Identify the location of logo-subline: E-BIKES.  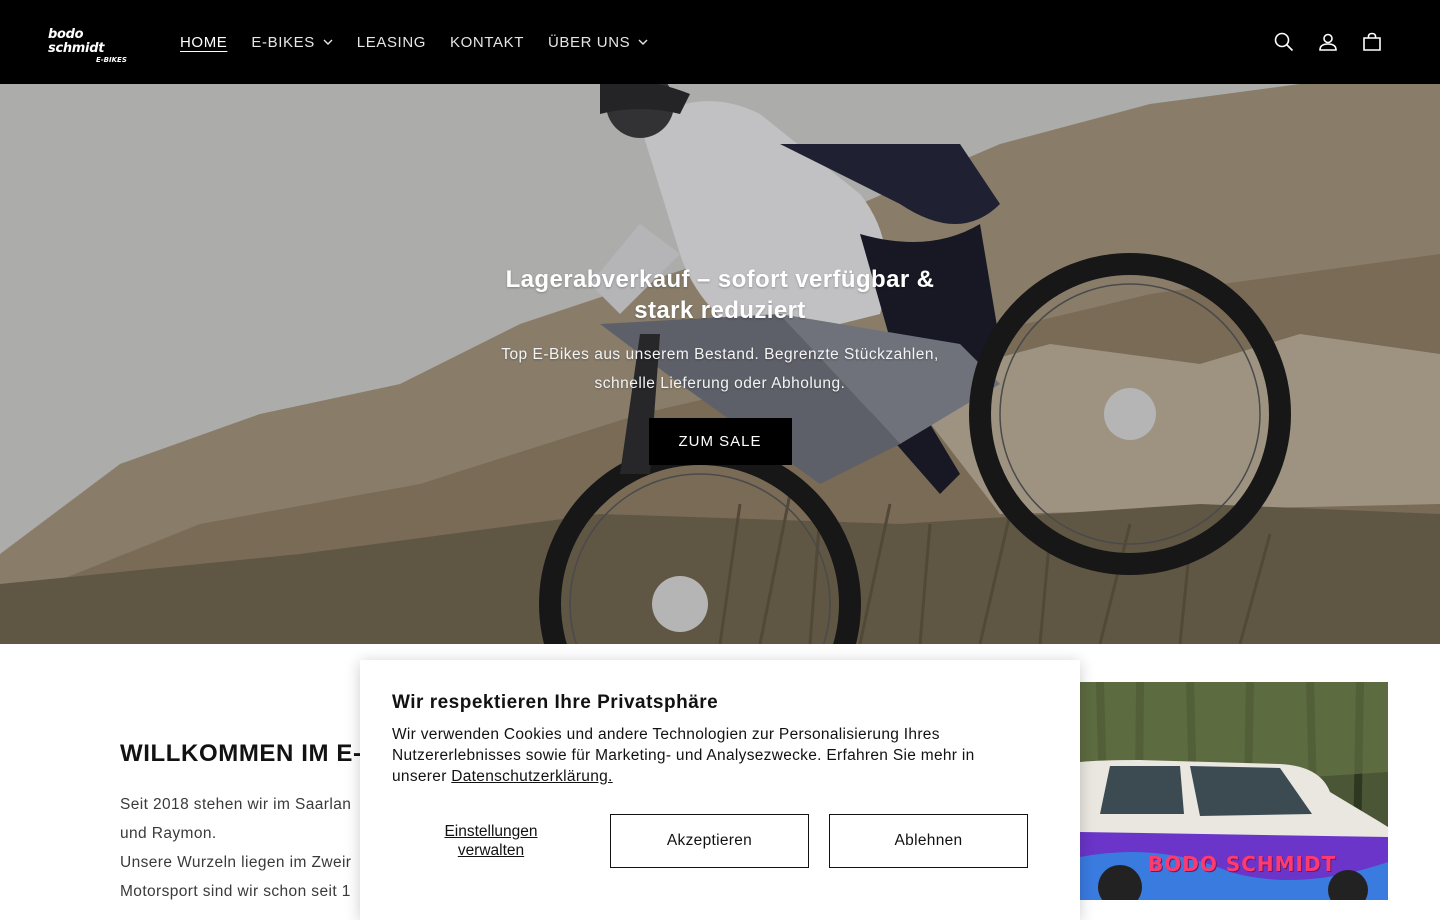
(111, 60).